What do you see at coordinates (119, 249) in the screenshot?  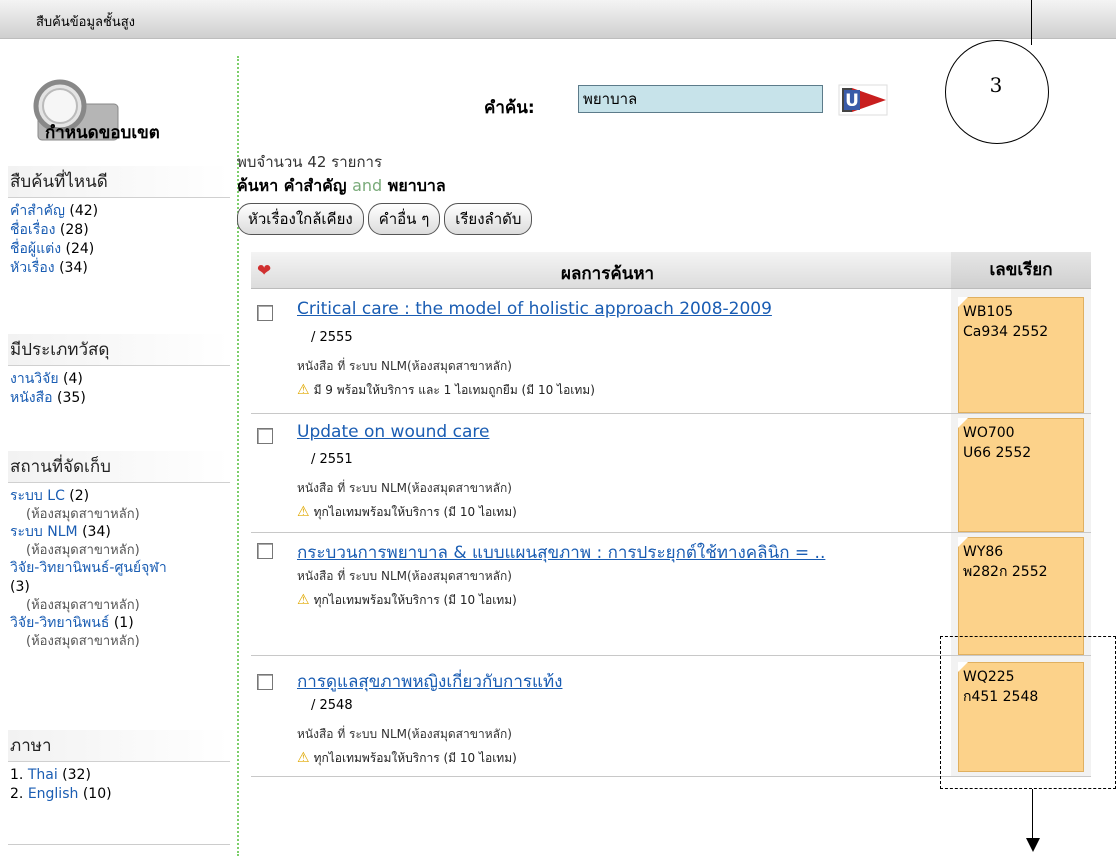 I see `facet-author: ชื่อผู้แต่ง (24)` at bounding box center [119, 249].